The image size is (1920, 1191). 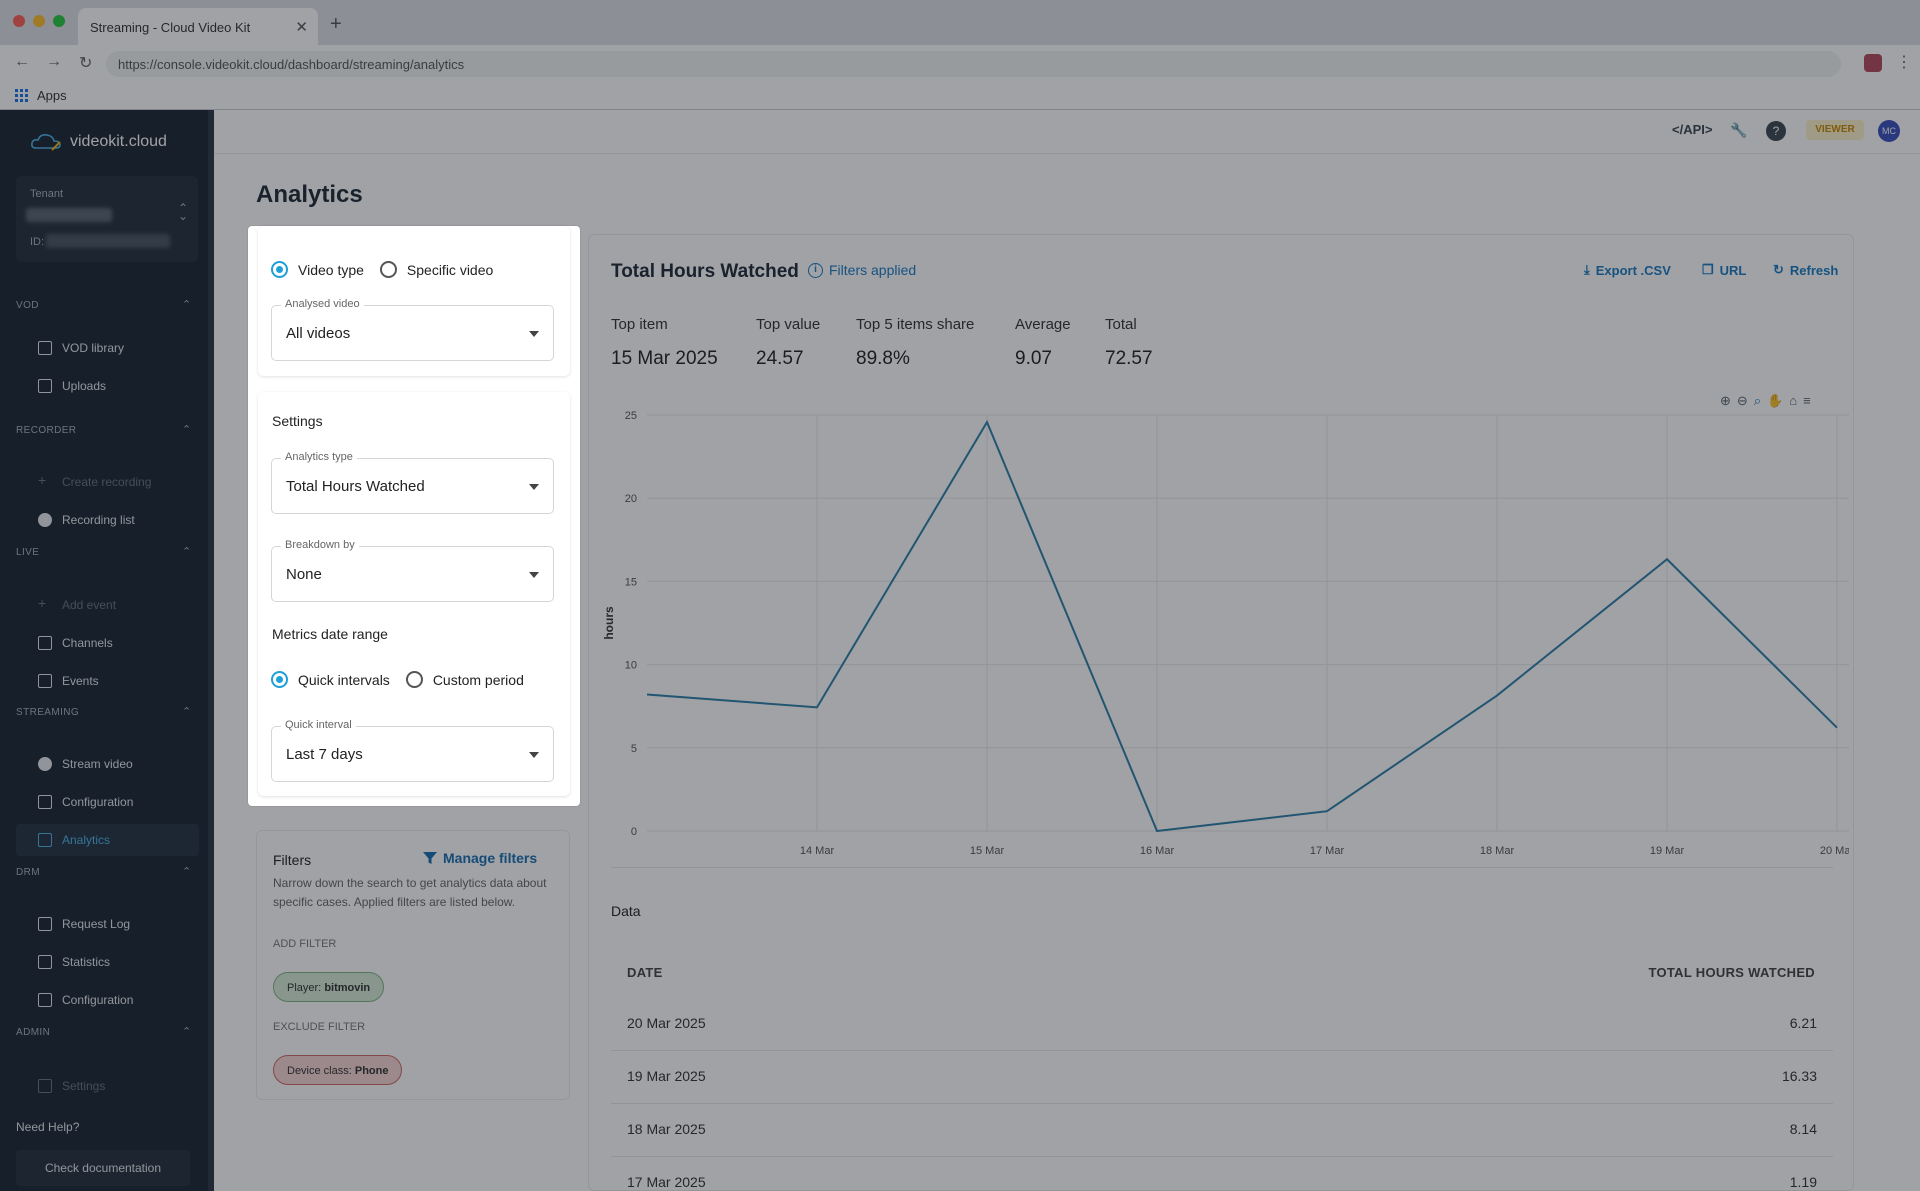 I want to click on custom-period-radio, so click(x=414, y=679).